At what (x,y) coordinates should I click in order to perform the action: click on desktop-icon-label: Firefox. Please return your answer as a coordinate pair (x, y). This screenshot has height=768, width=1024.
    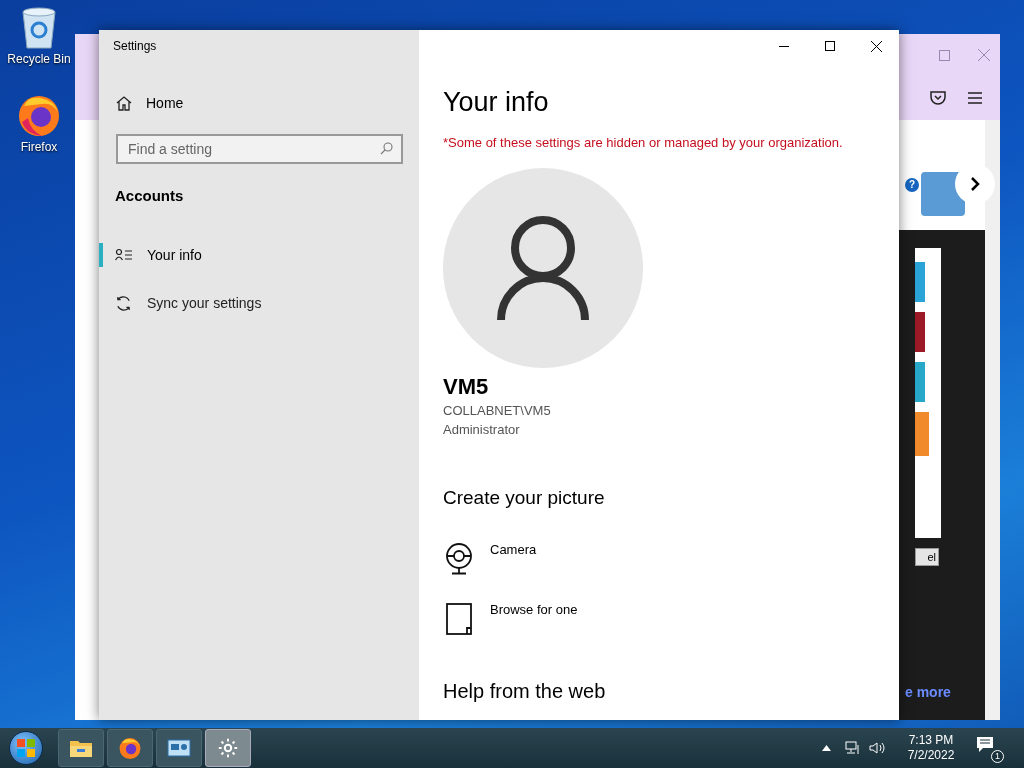
    Looking at the image, I should click on (39, 147).